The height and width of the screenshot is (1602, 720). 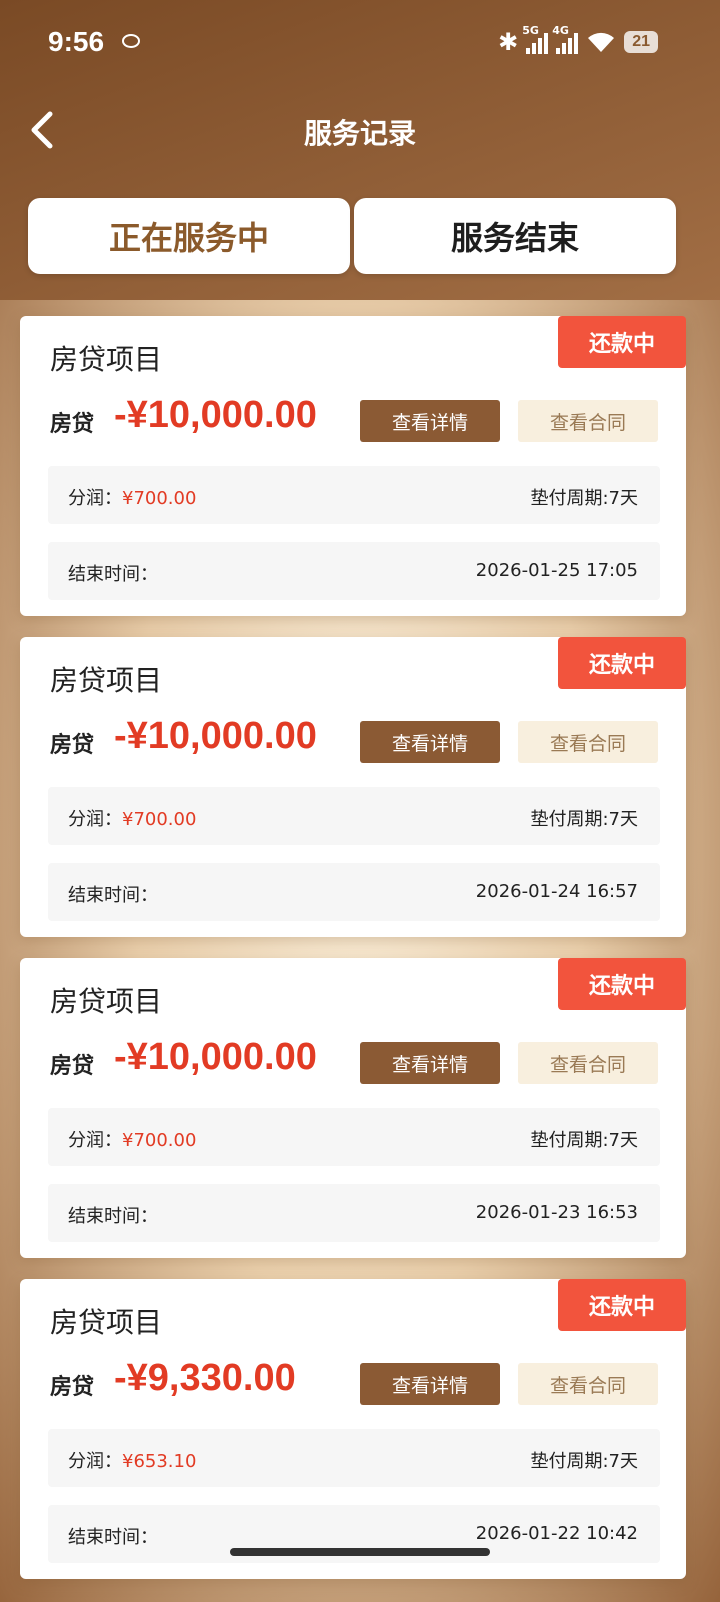 I want to click on end-time-row: 结束时间： 2026-01-25 17:05, so click(x=354, y=571).